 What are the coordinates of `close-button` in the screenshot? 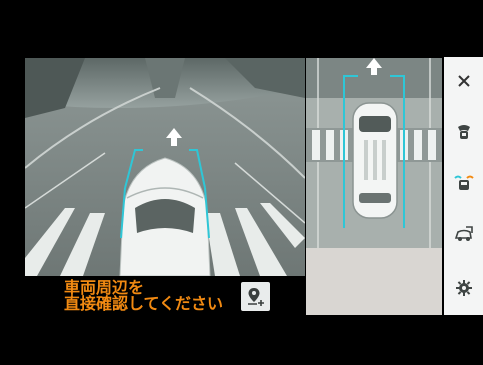 It's located at (463, 81).